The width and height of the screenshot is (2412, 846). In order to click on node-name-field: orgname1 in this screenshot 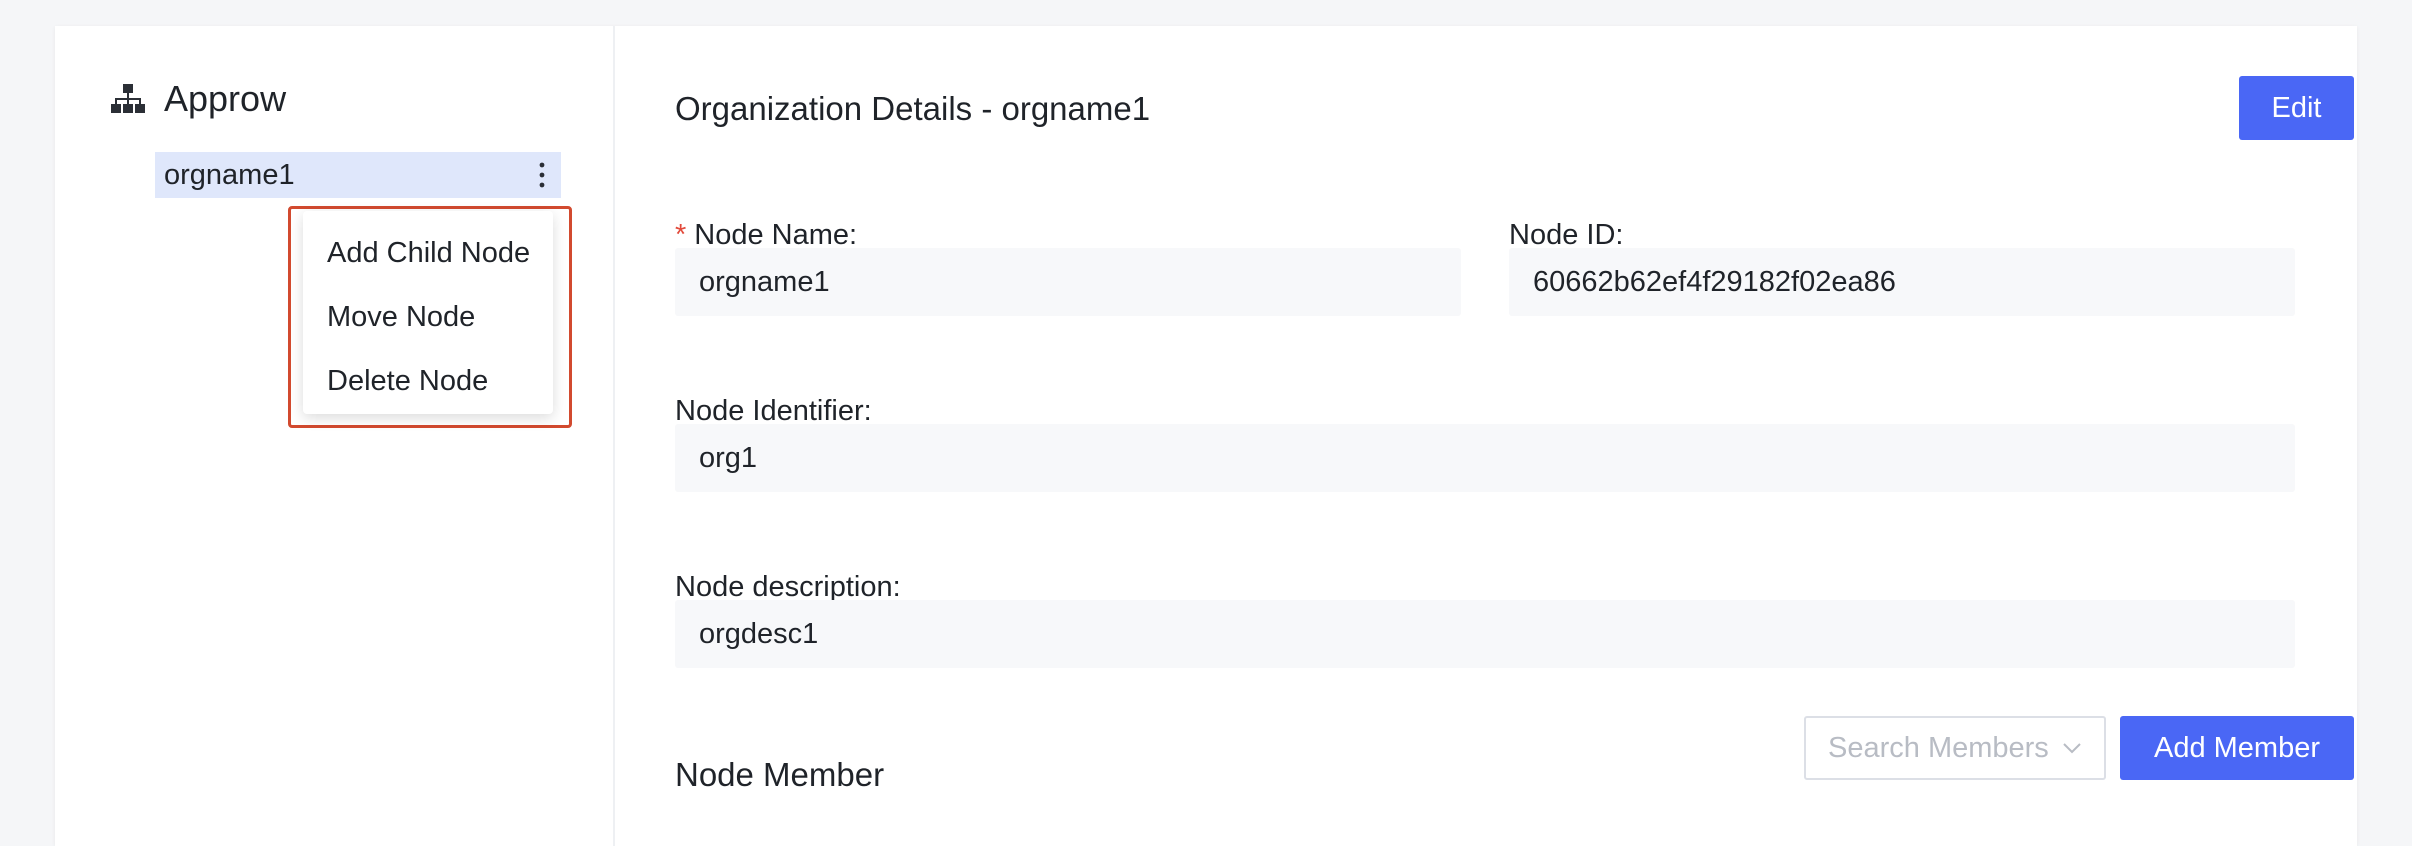, I will do `click(1068, 282)`.